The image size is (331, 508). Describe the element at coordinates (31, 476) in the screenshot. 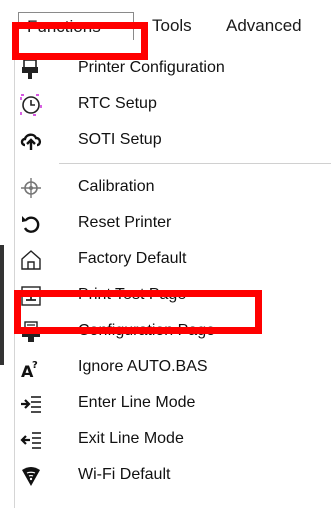

I see `wifi-shield-icon` at that location.